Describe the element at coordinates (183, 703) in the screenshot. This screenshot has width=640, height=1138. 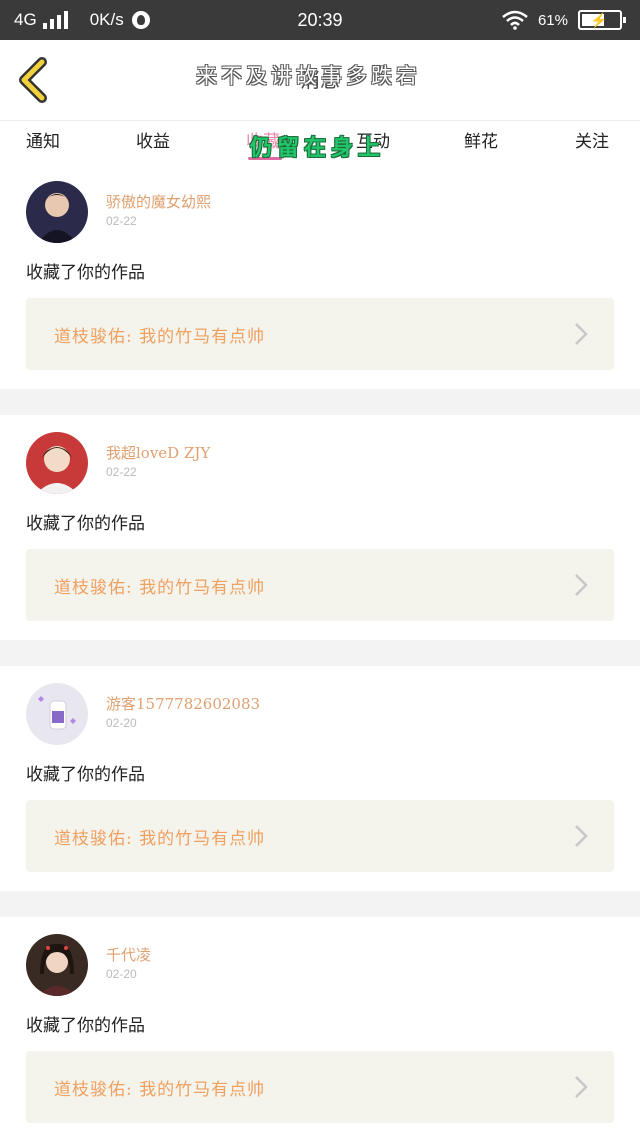
I see `username: 游客1577782602083` at that location.